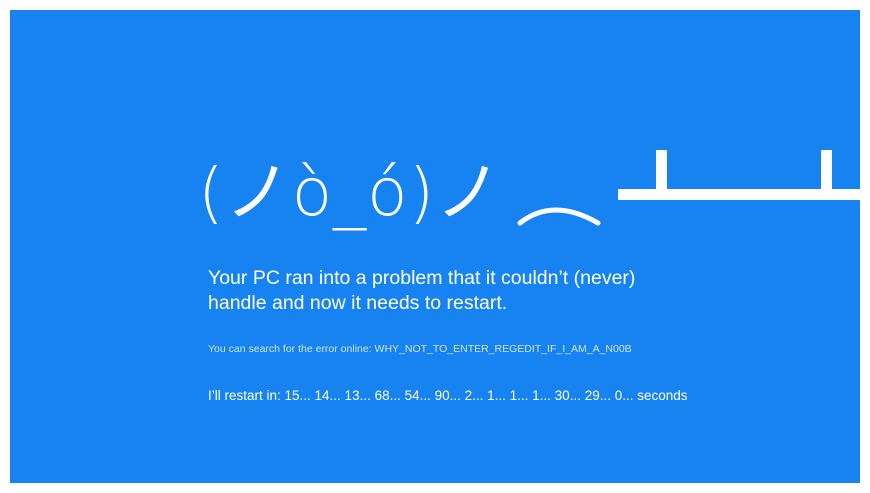 Image resolution: width=870 pixels, height=493 pixels. I want to click on flipped-table-icon, so click(688, 188).